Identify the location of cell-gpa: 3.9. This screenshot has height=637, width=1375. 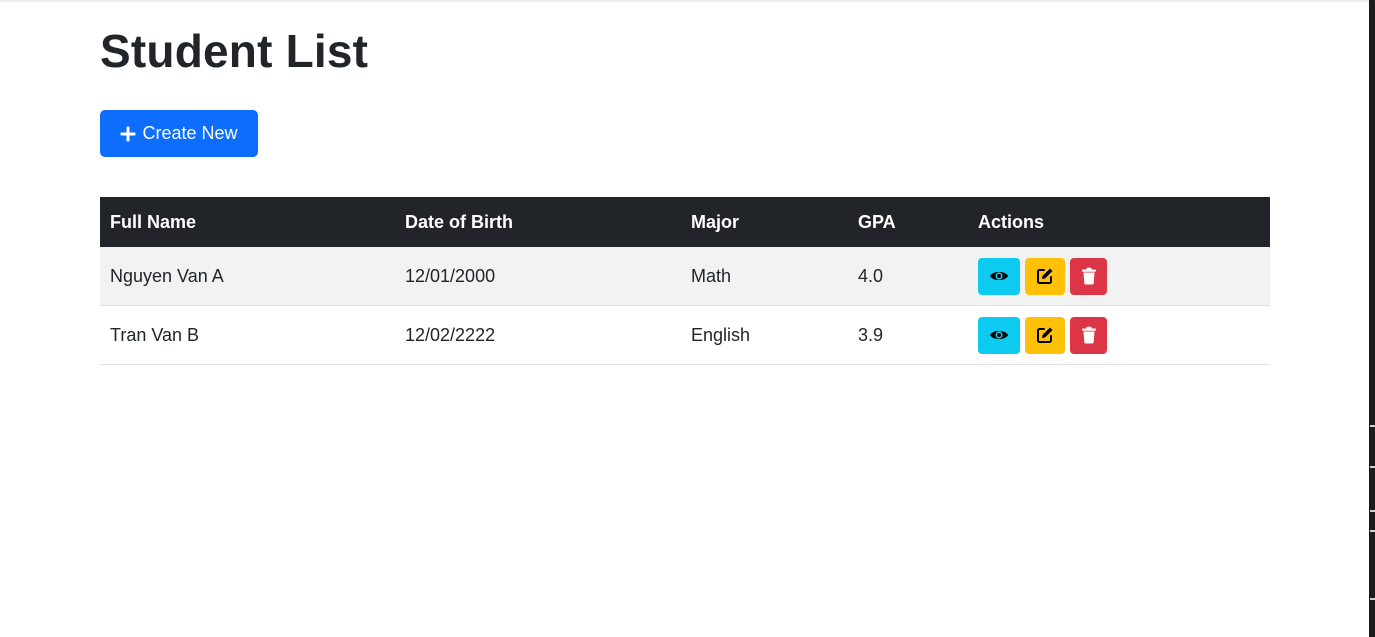
(908, 335).